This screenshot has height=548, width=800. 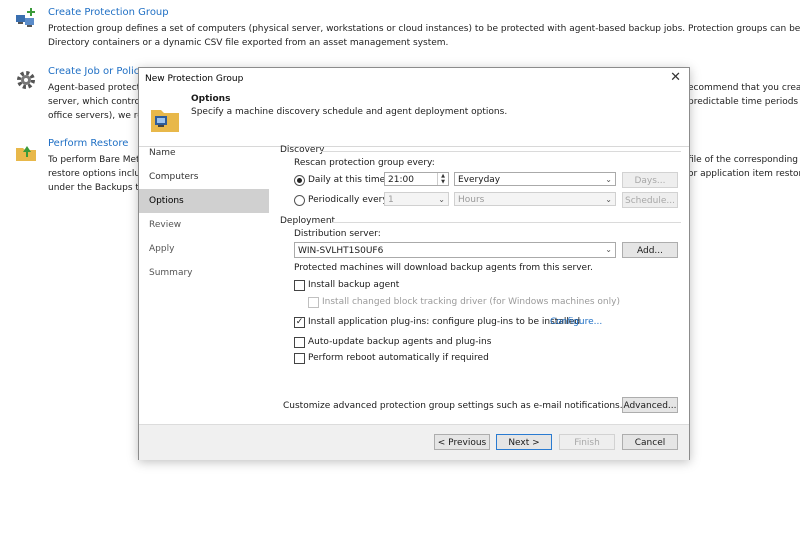 I want to click on restore-folder-icon, so click(x=26, y=153).